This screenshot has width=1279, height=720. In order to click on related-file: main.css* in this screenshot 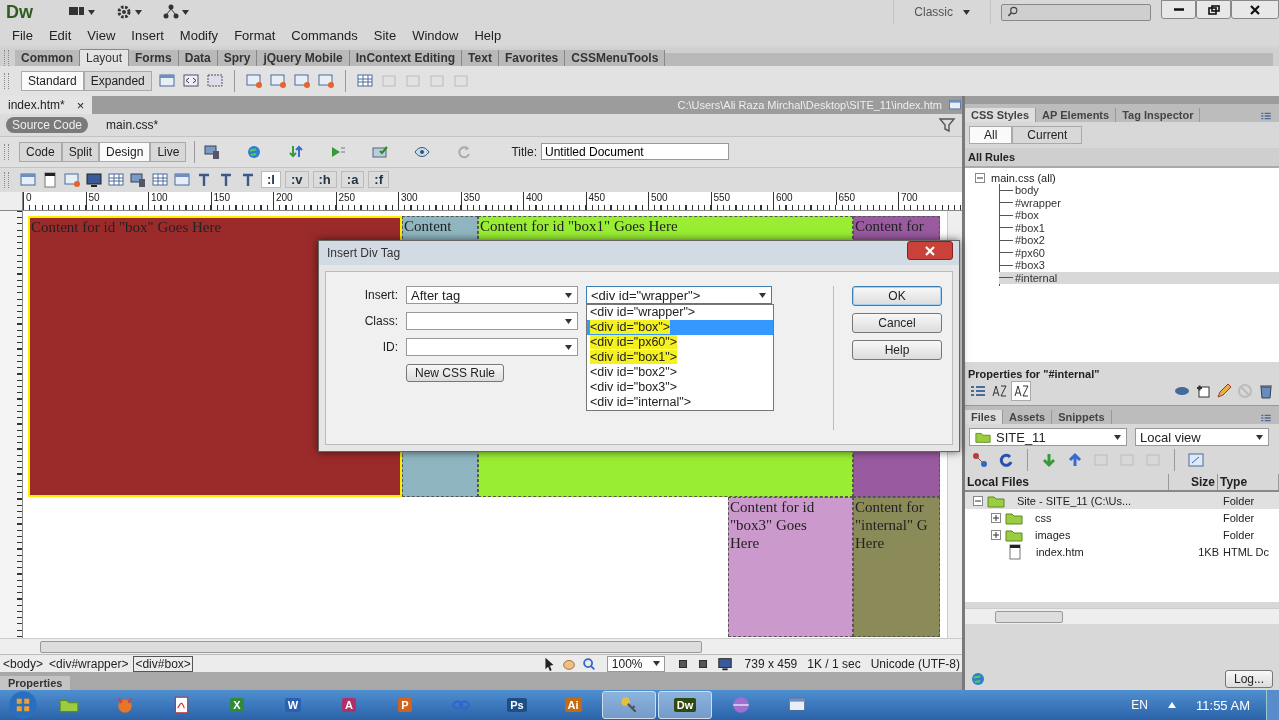, I will do `click(132, 124)`.